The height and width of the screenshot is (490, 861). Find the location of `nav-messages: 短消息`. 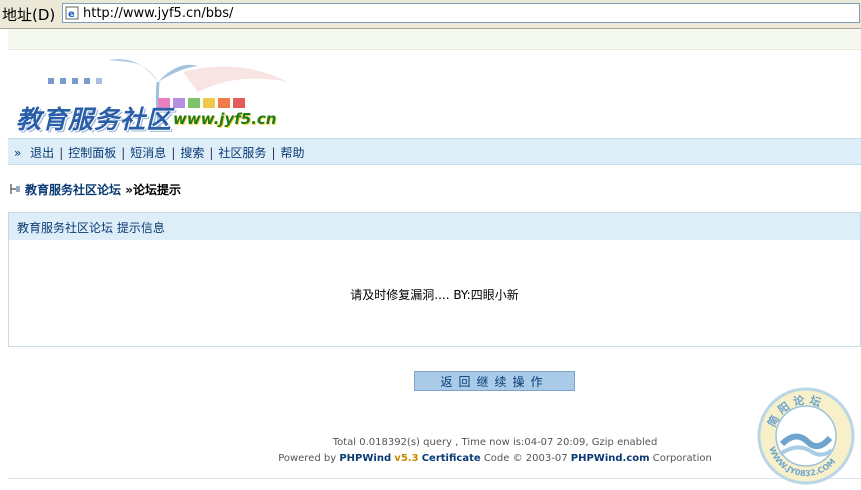

nav-messages: 短消息 is located at coordinates (148, 153).